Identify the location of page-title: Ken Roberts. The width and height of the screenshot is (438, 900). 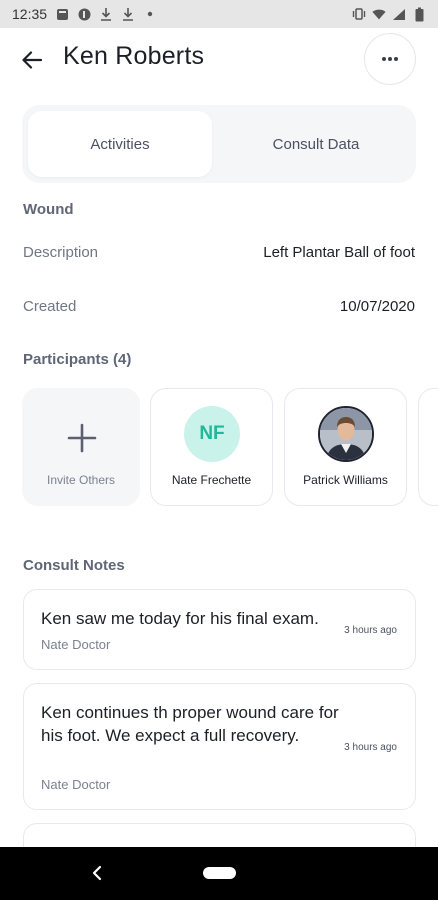
(134, 56).